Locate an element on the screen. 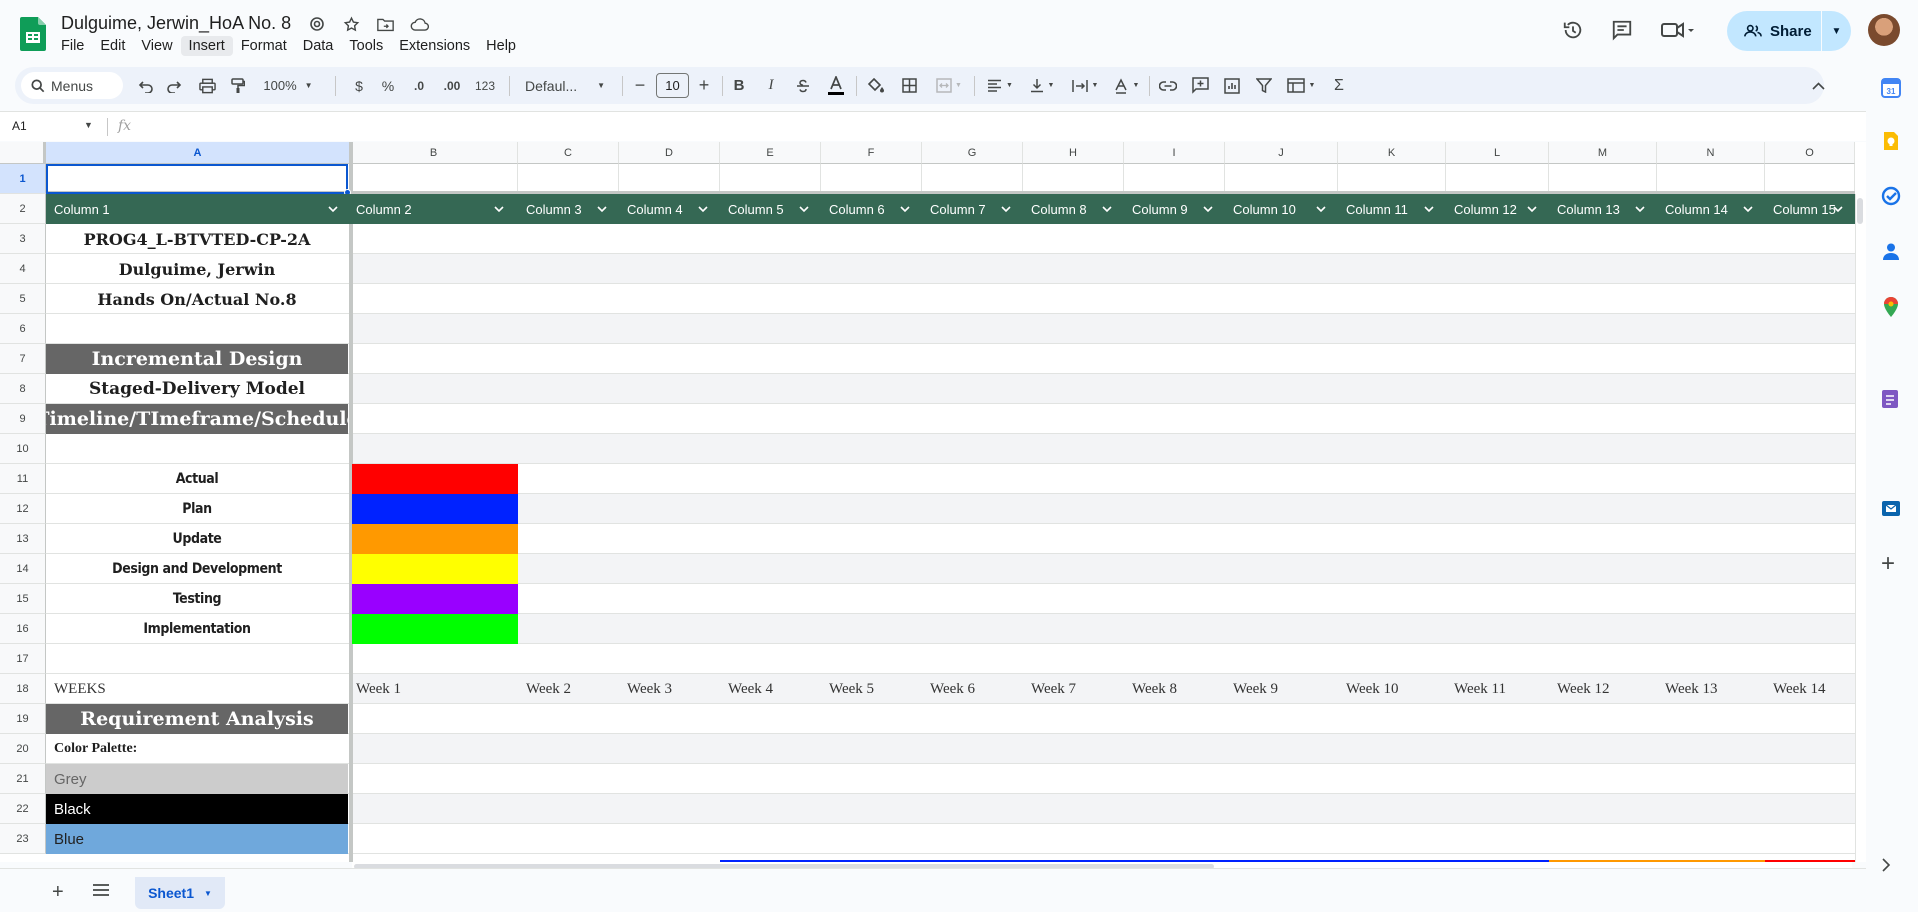  merge-cells-icon: ▼ is located at coordinates (949, 85).